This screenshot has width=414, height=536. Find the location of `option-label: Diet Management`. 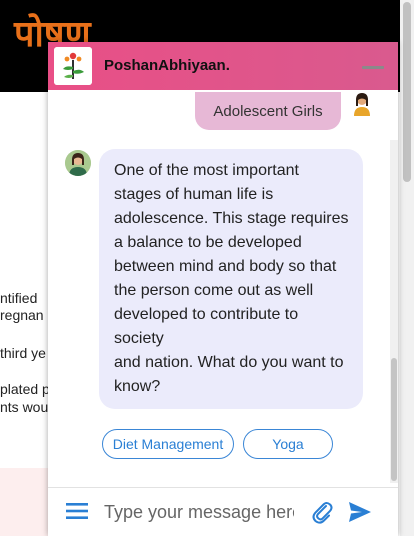

option-label: Diet Management is located at coordinates (168, 444).